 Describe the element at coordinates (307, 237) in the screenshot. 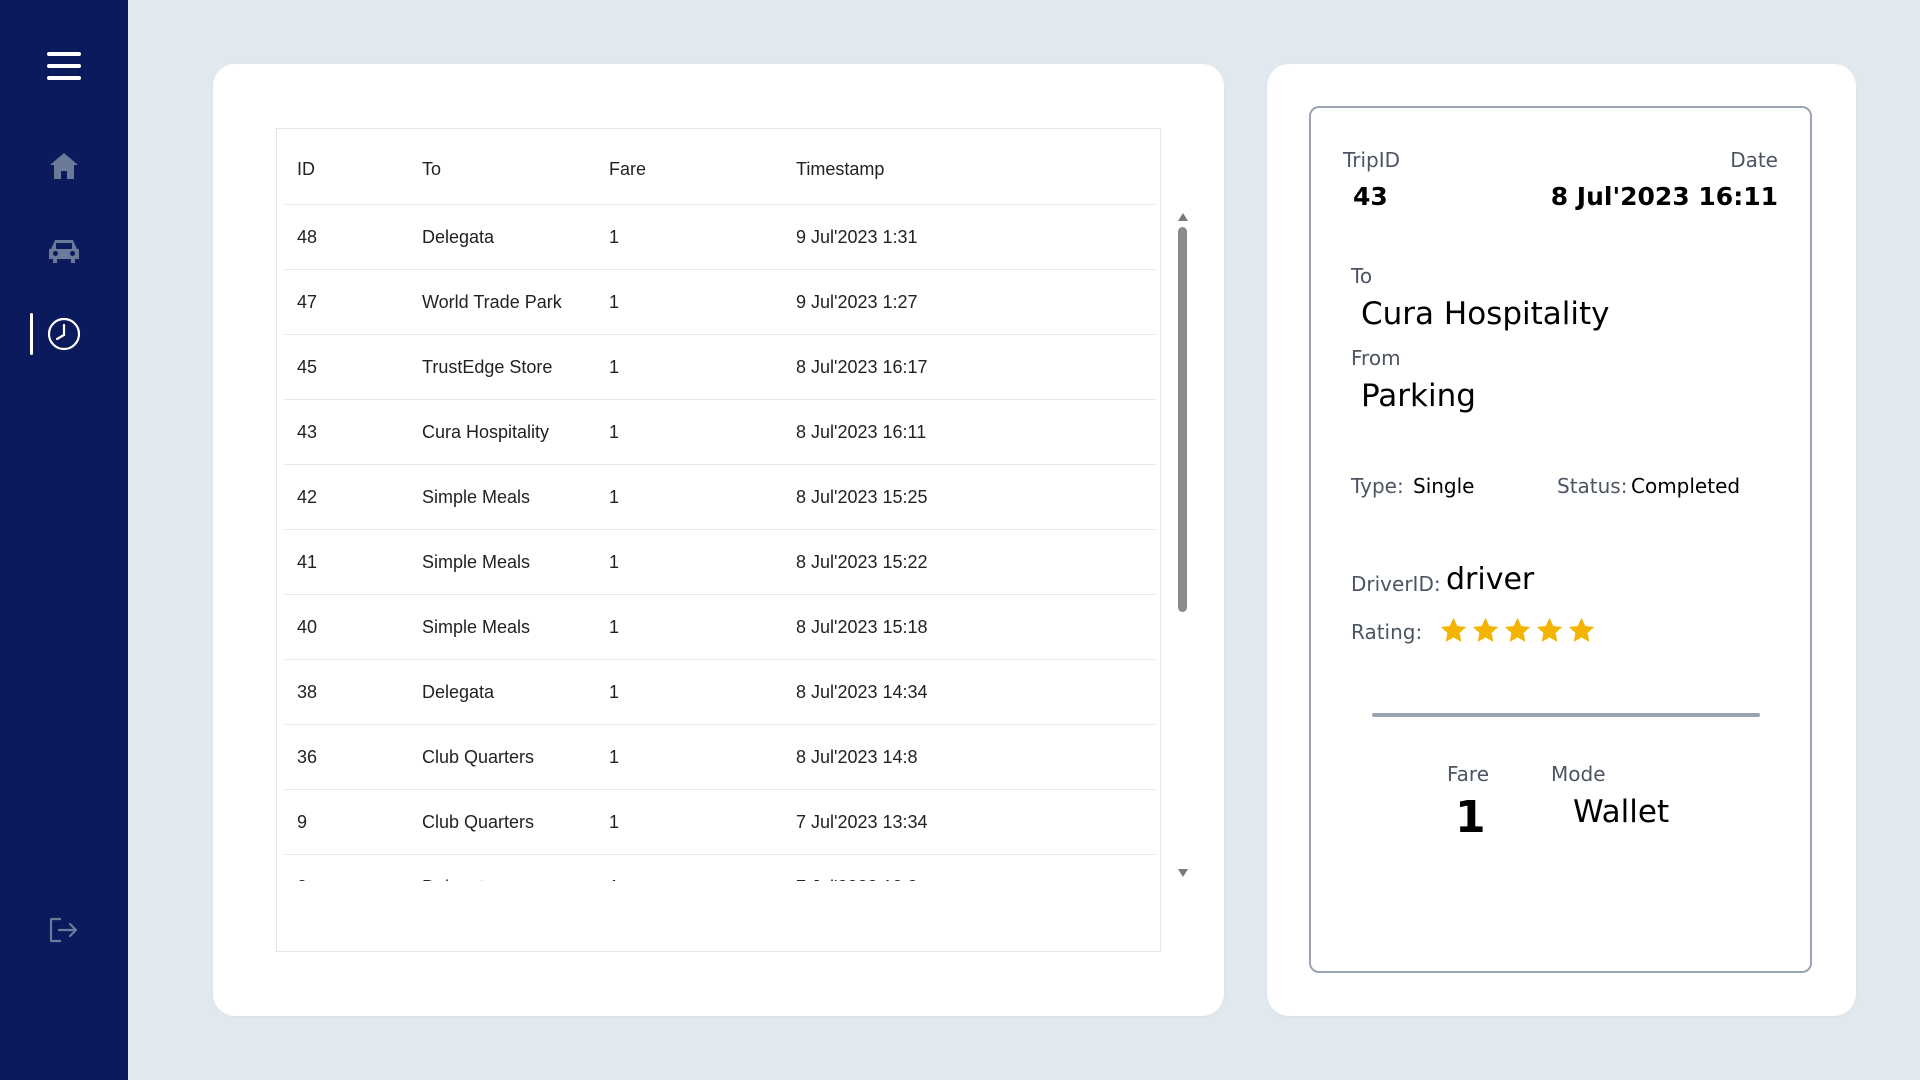

I see `cell-id: 48` at that location.